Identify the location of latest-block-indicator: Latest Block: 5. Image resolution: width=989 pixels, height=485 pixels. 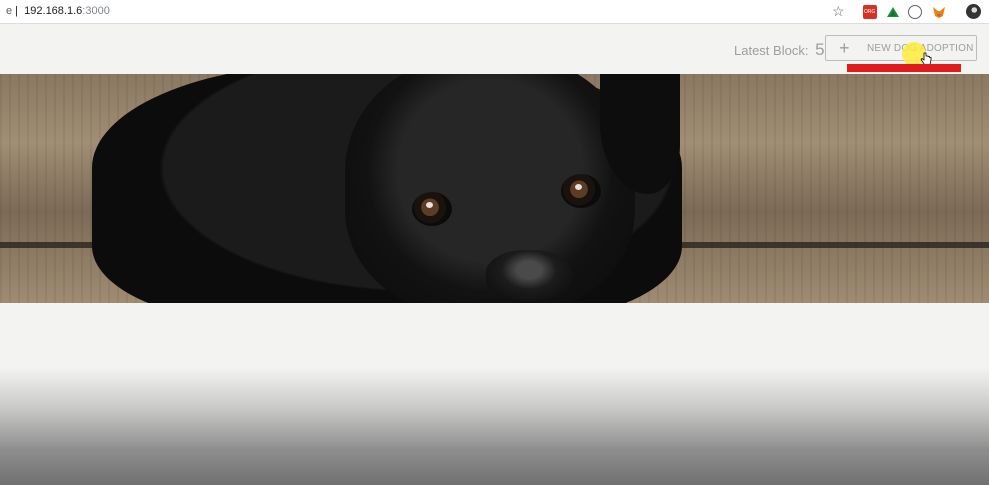
(779, 50).